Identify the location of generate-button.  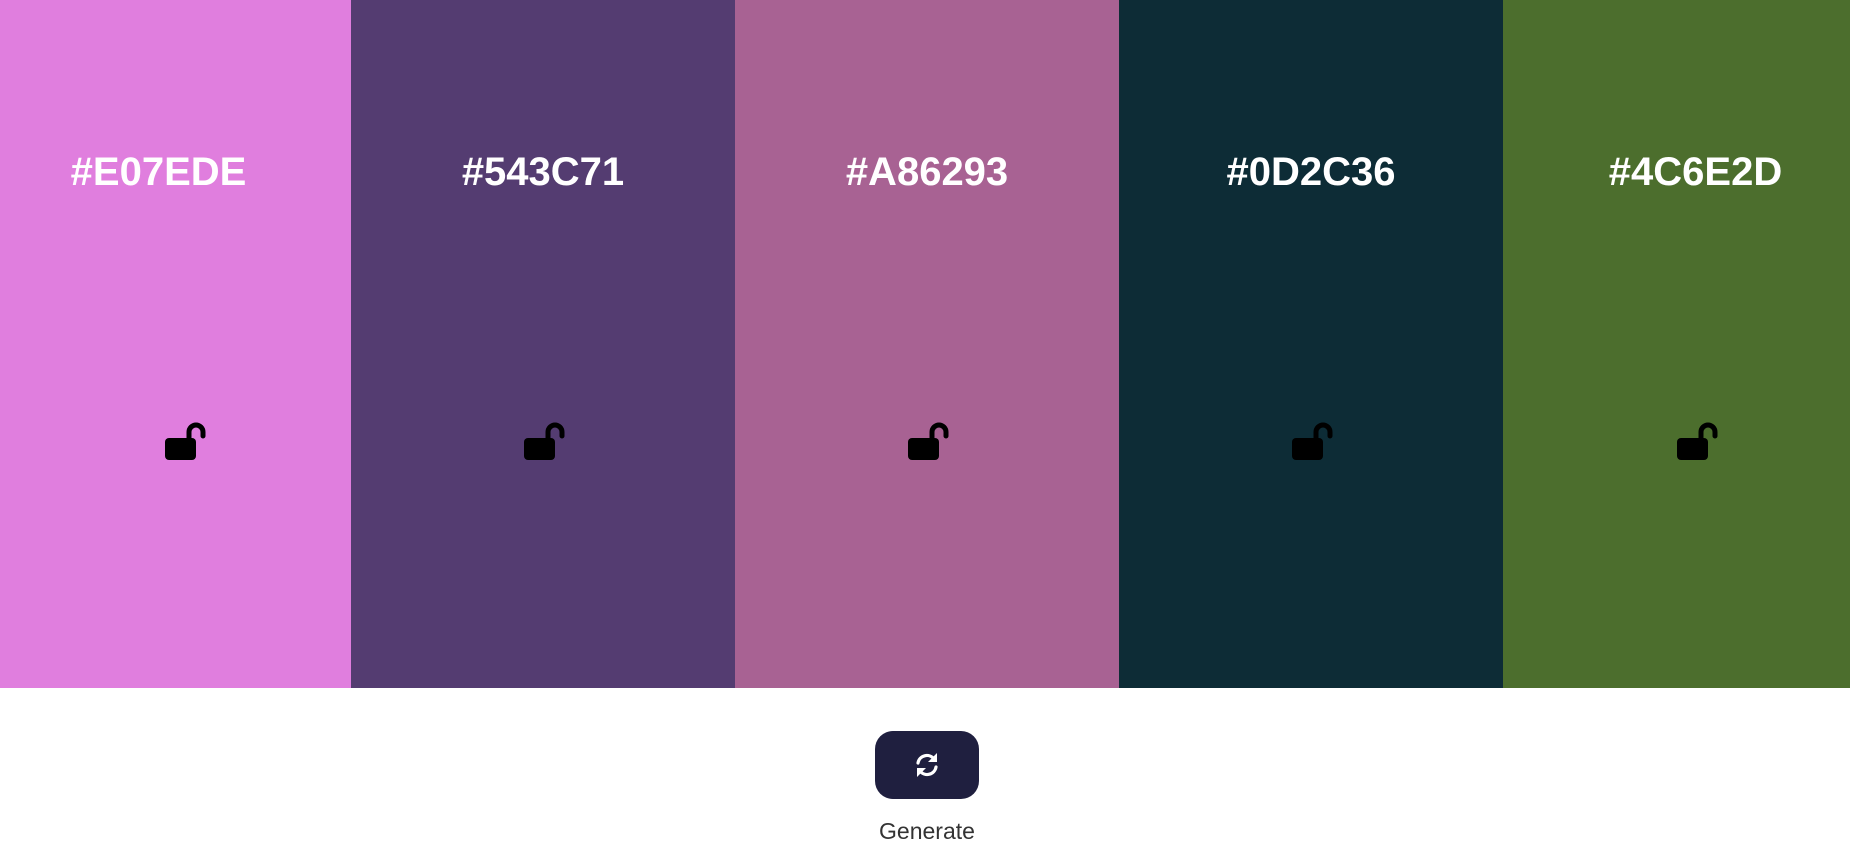
(927, 765).